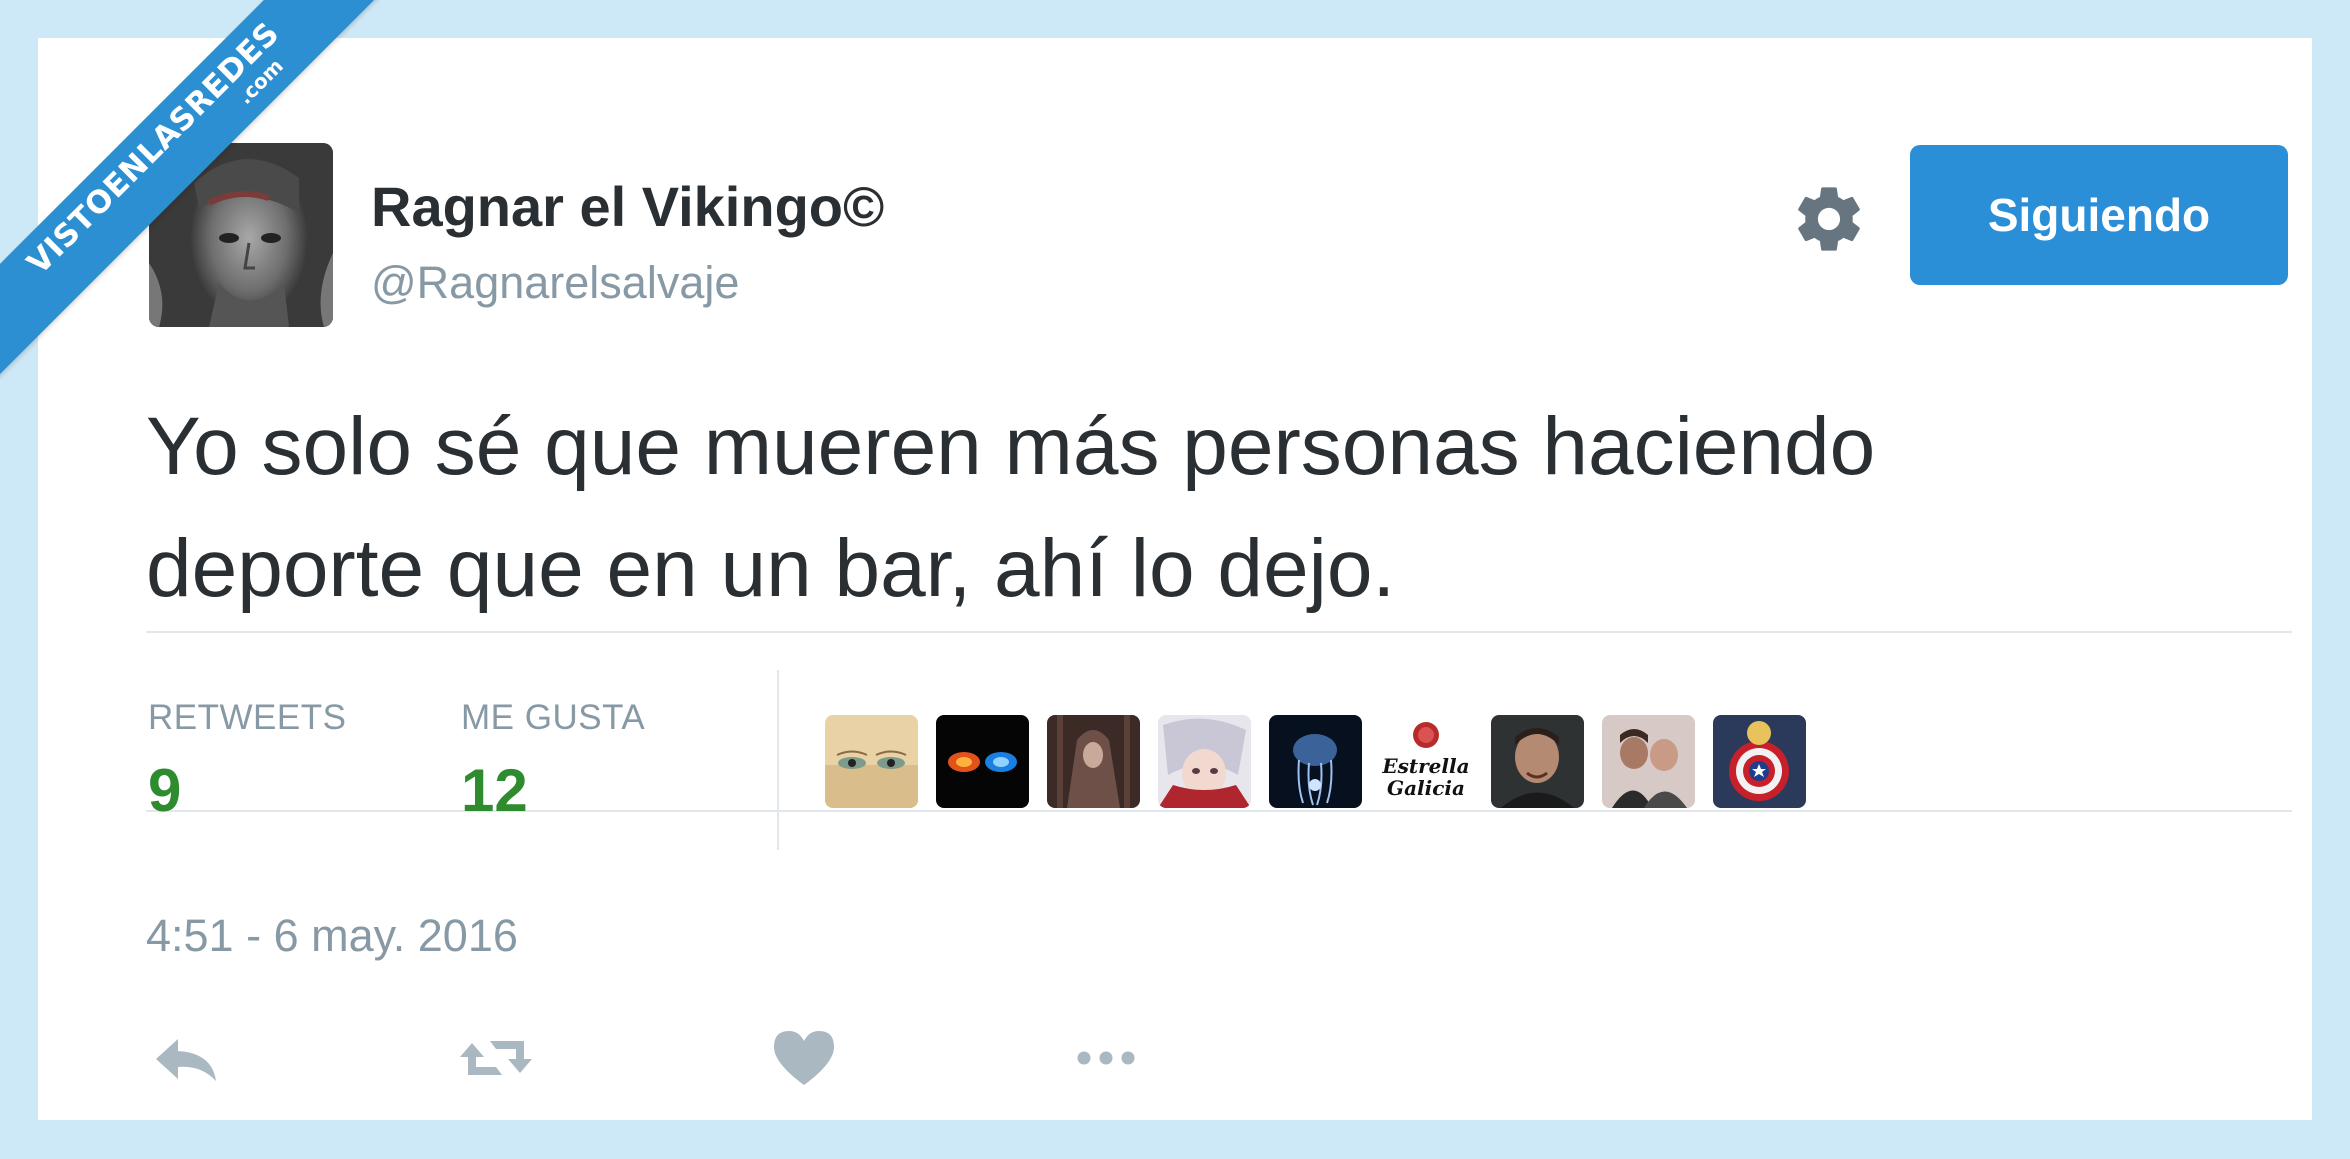  Describe the element at coordinates (871, 761) in the screenshot. I see `face-eyes-avatar` at that location.